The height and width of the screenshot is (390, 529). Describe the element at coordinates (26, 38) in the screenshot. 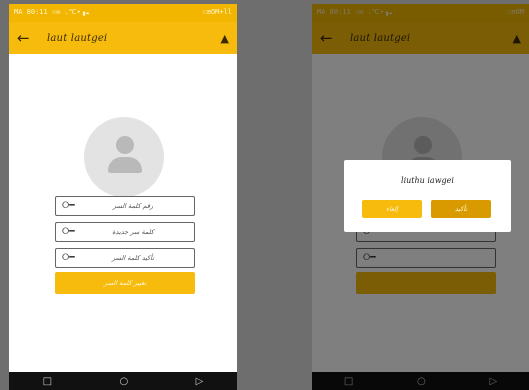

I see `back-arrow-icon: ←` at that location.